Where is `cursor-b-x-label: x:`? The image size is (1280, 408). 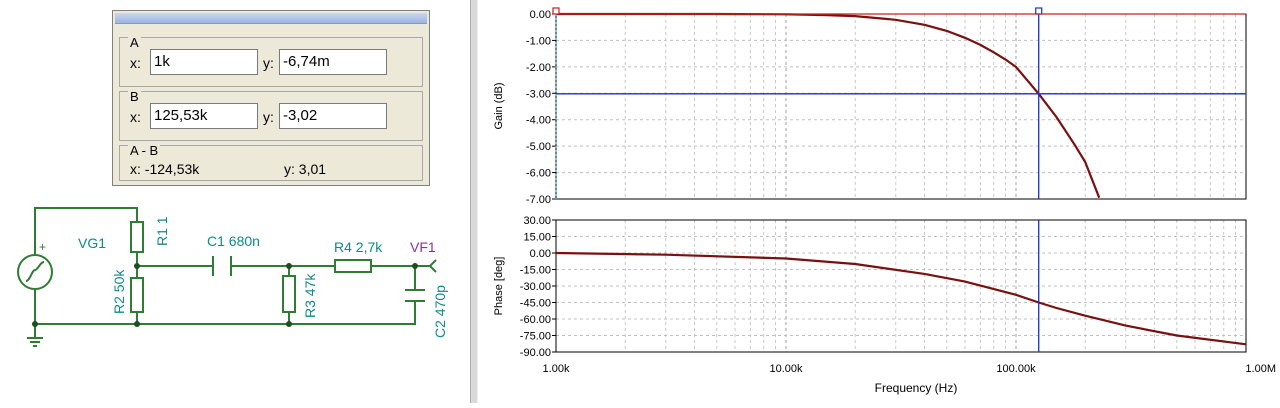 cursor-b-x-label: x: is located at coordinates (135, 117).